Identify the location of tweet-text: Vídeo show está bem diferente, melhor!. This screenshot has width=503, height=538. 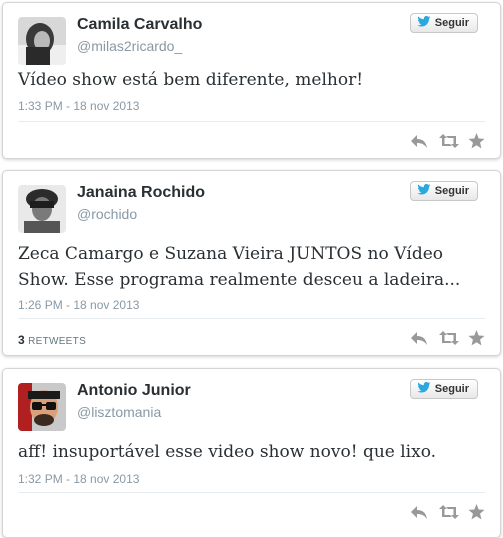
(191, 80).